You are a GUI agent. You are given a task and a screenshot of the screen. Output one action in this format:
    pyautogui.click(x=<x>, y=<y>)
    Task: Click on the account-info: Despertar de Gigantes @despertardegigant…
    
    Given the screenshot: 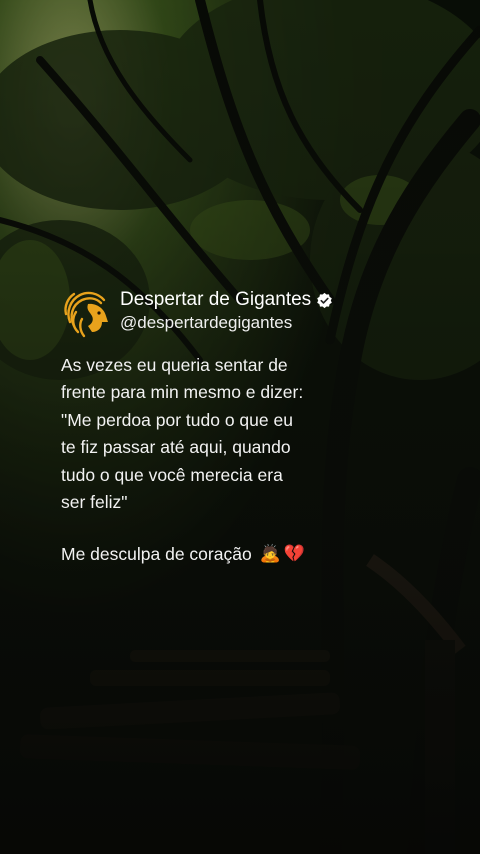 What is the action you would take?
    pyautogui.click(x=226, y=311)
    